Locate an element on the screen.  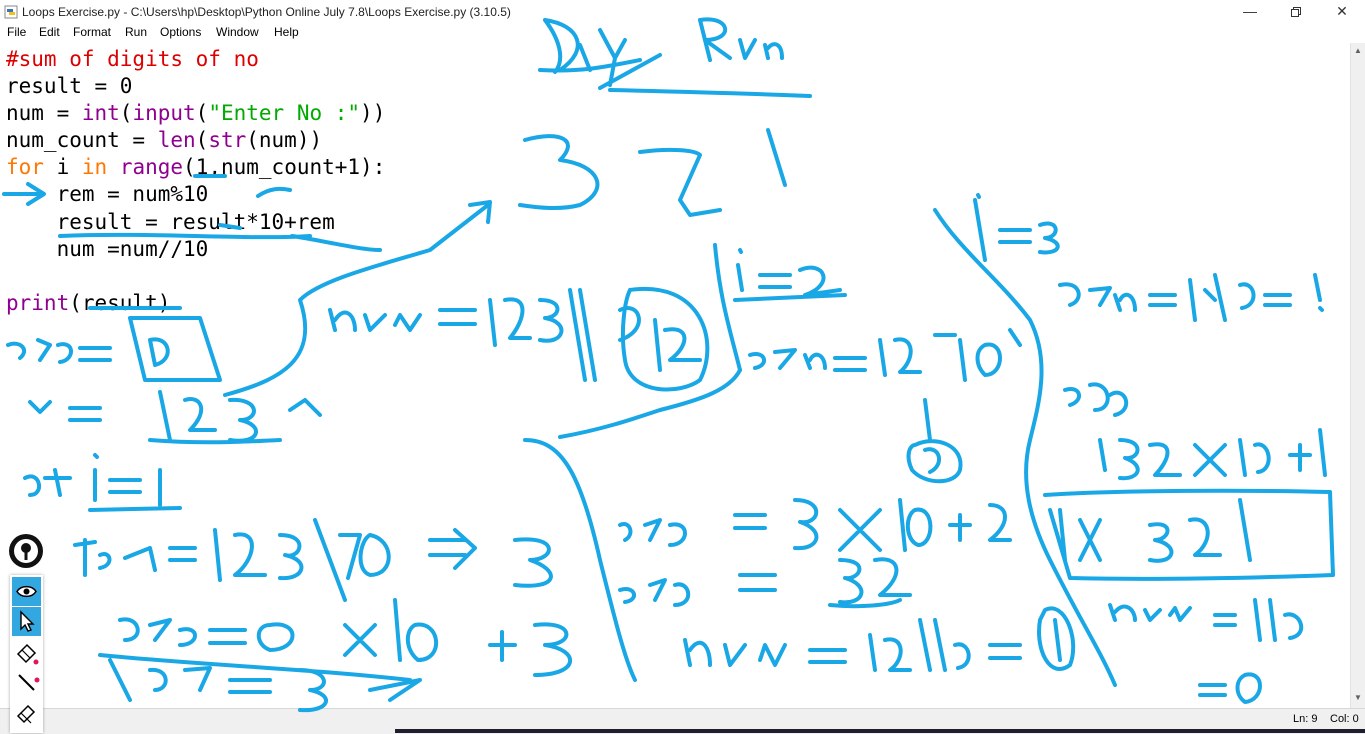
menu-format: Format is located at coordinates (92, 32).